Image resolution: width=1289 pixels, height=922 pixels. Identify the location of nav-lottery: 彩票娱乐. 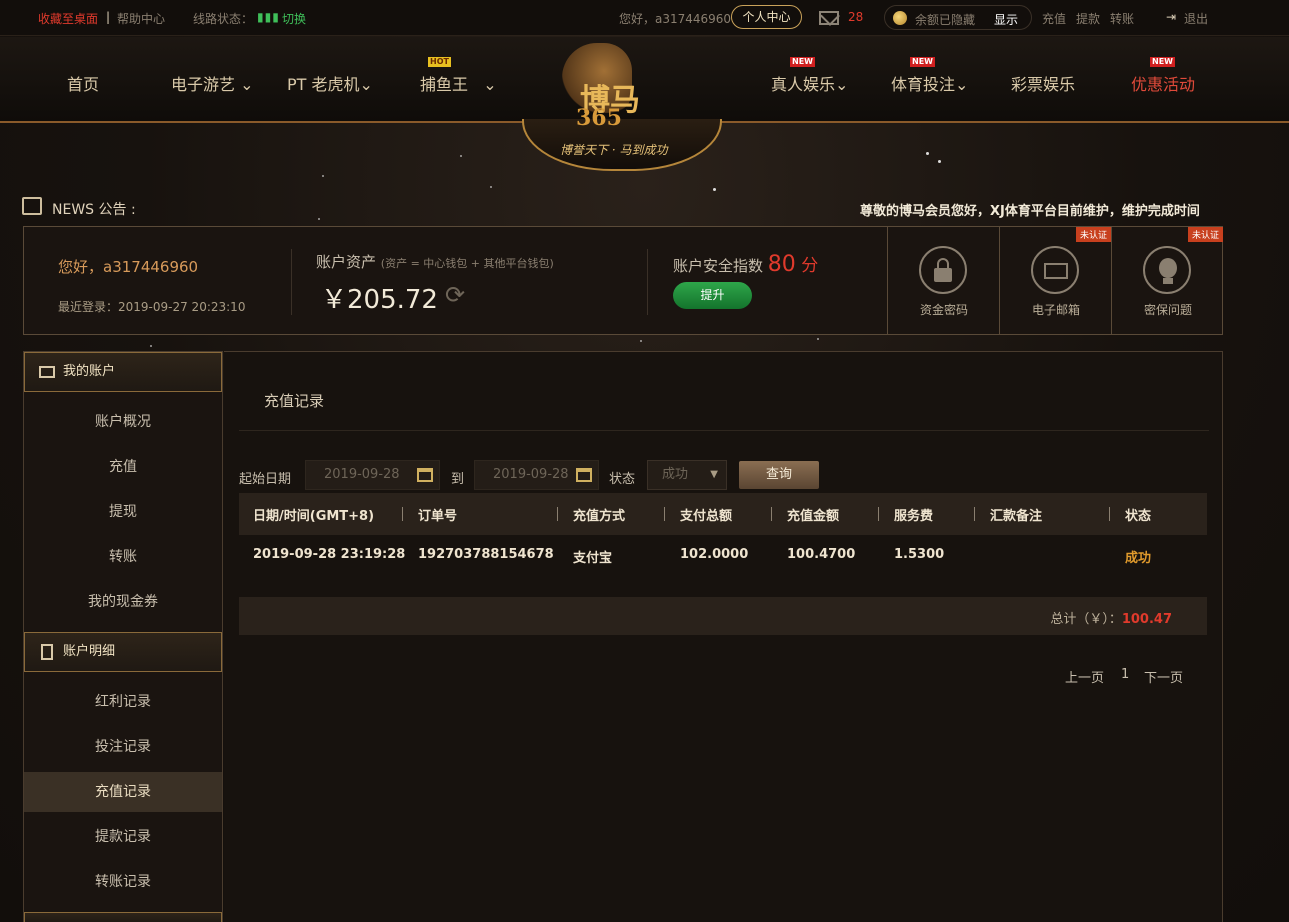
(1043, 83).